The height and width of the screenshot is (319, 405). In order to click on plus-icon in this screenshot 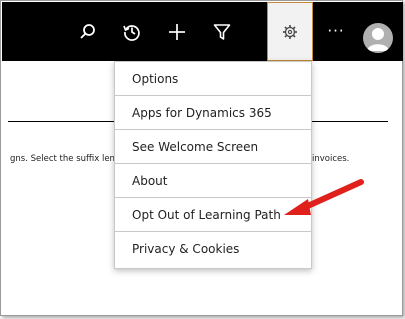, I will do `click(177, 31)`.